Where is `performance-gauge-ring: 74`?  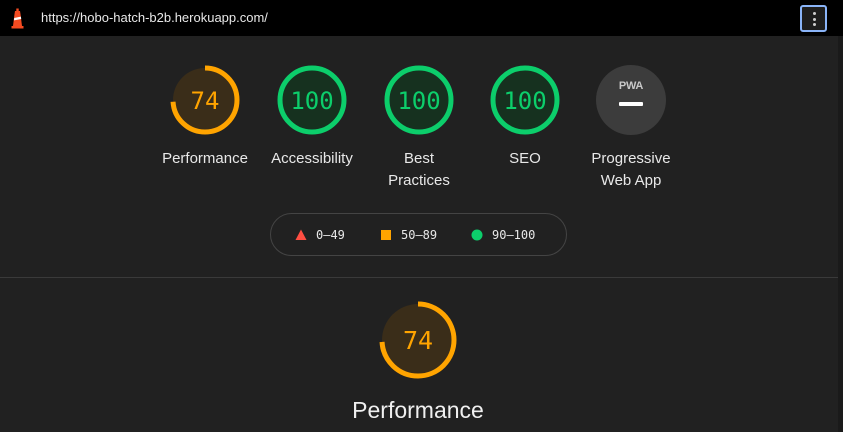 performance-gauge-ring: 74 is located at coordinates (205, 100).